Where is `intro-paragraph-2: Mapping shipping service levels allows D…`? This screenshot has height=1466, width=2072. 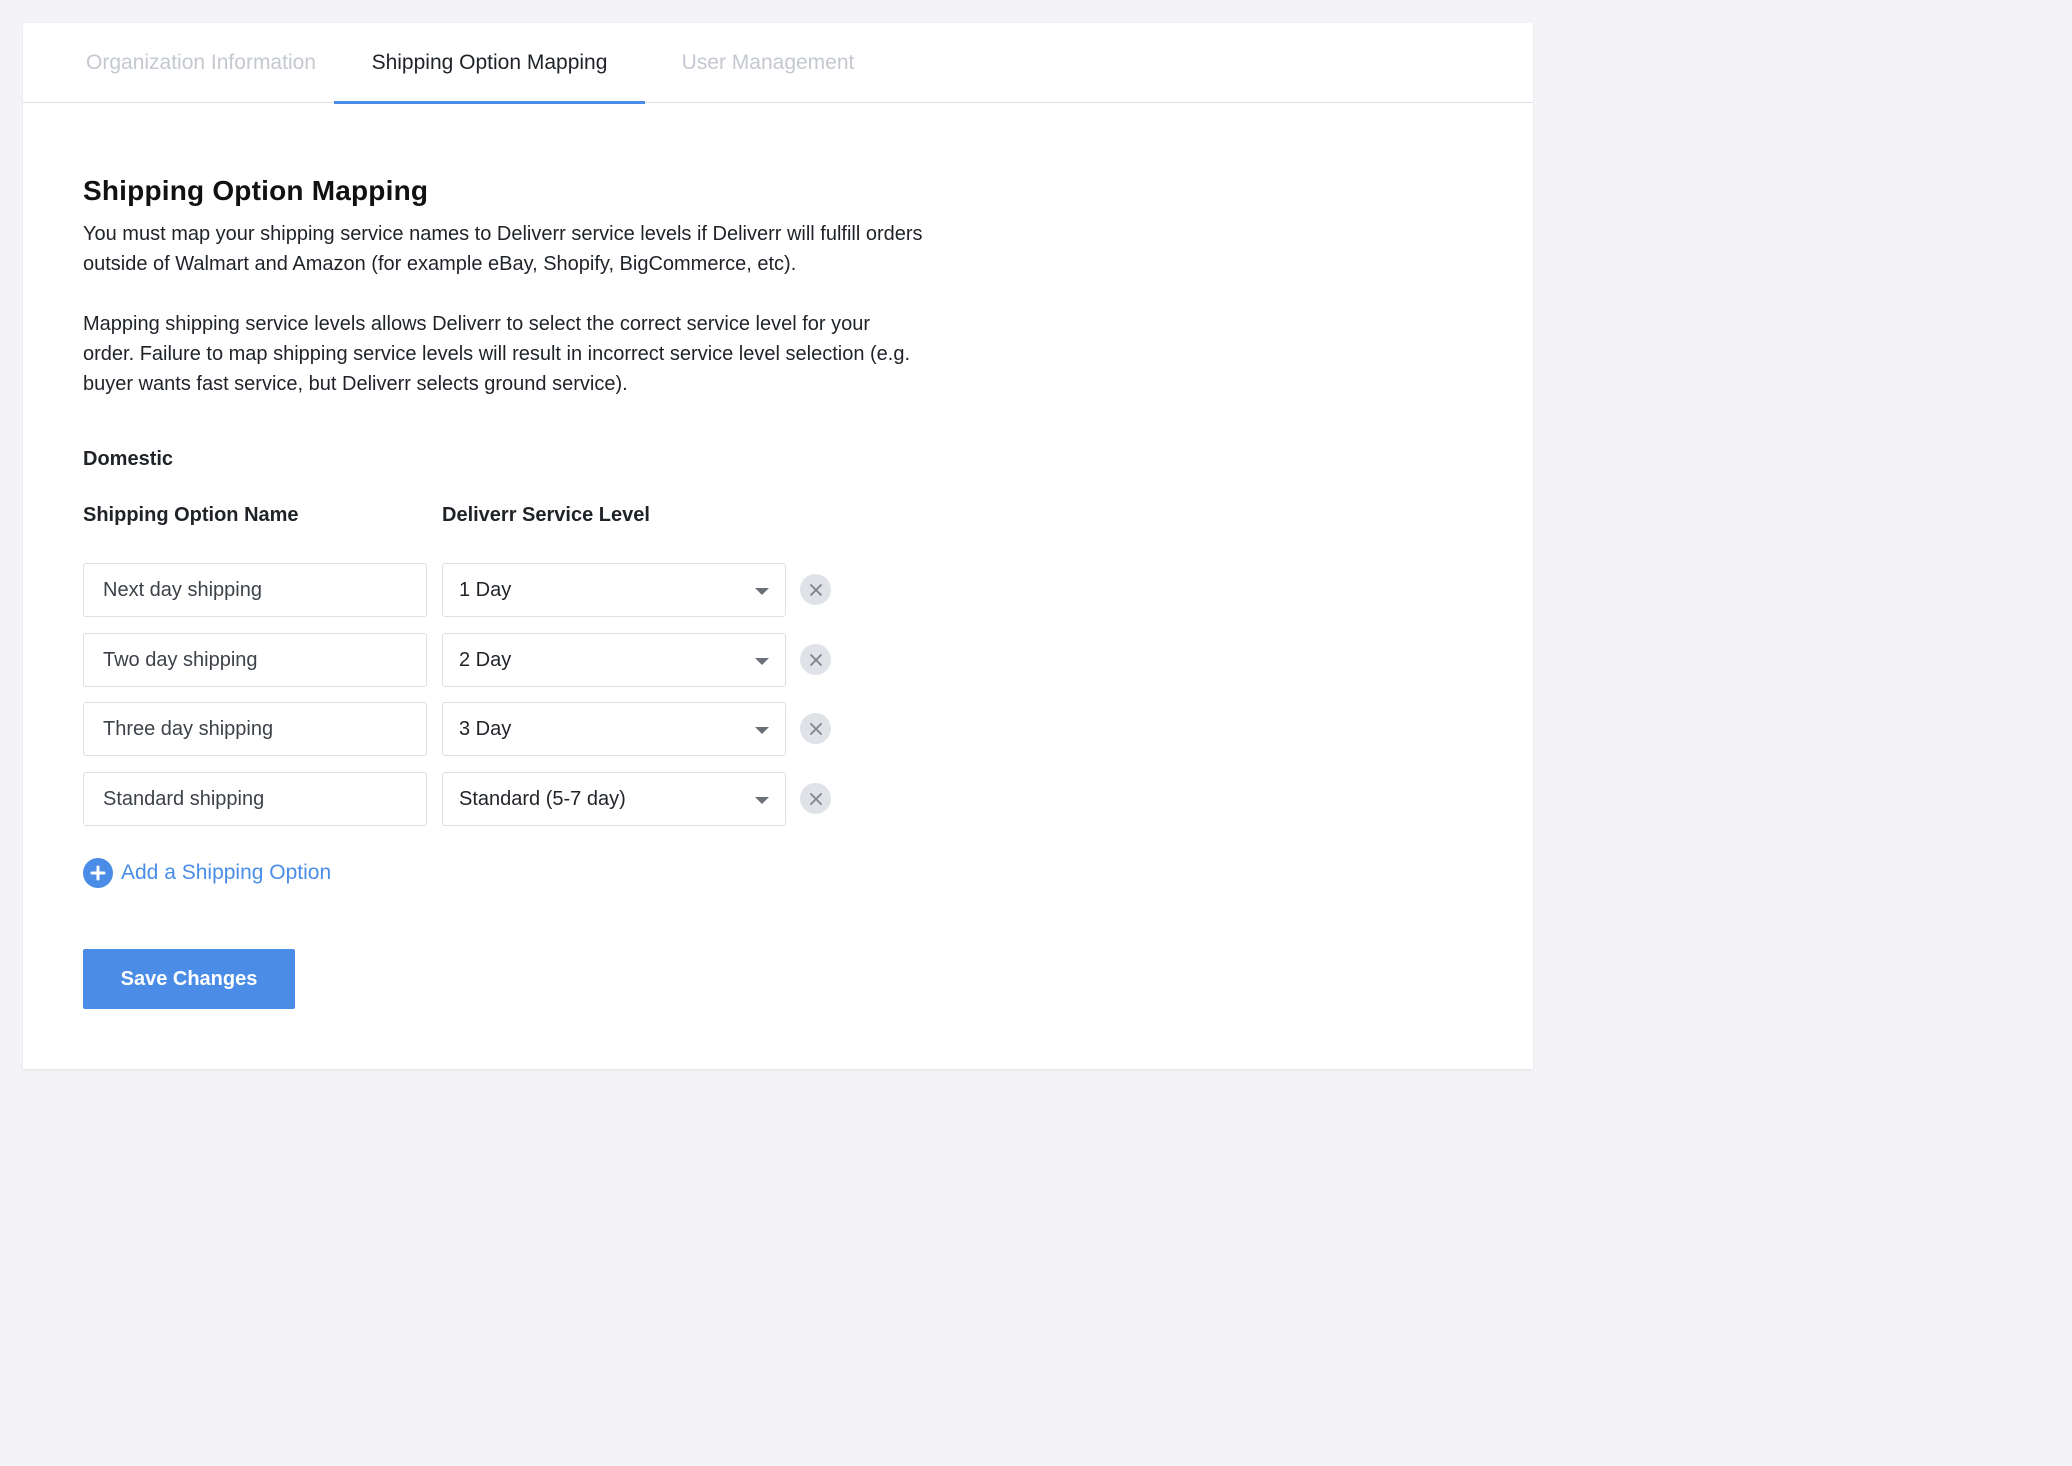
intro-paragraph-2: Mapping shipping service levels allows D… is located at coordinates (497, 354).